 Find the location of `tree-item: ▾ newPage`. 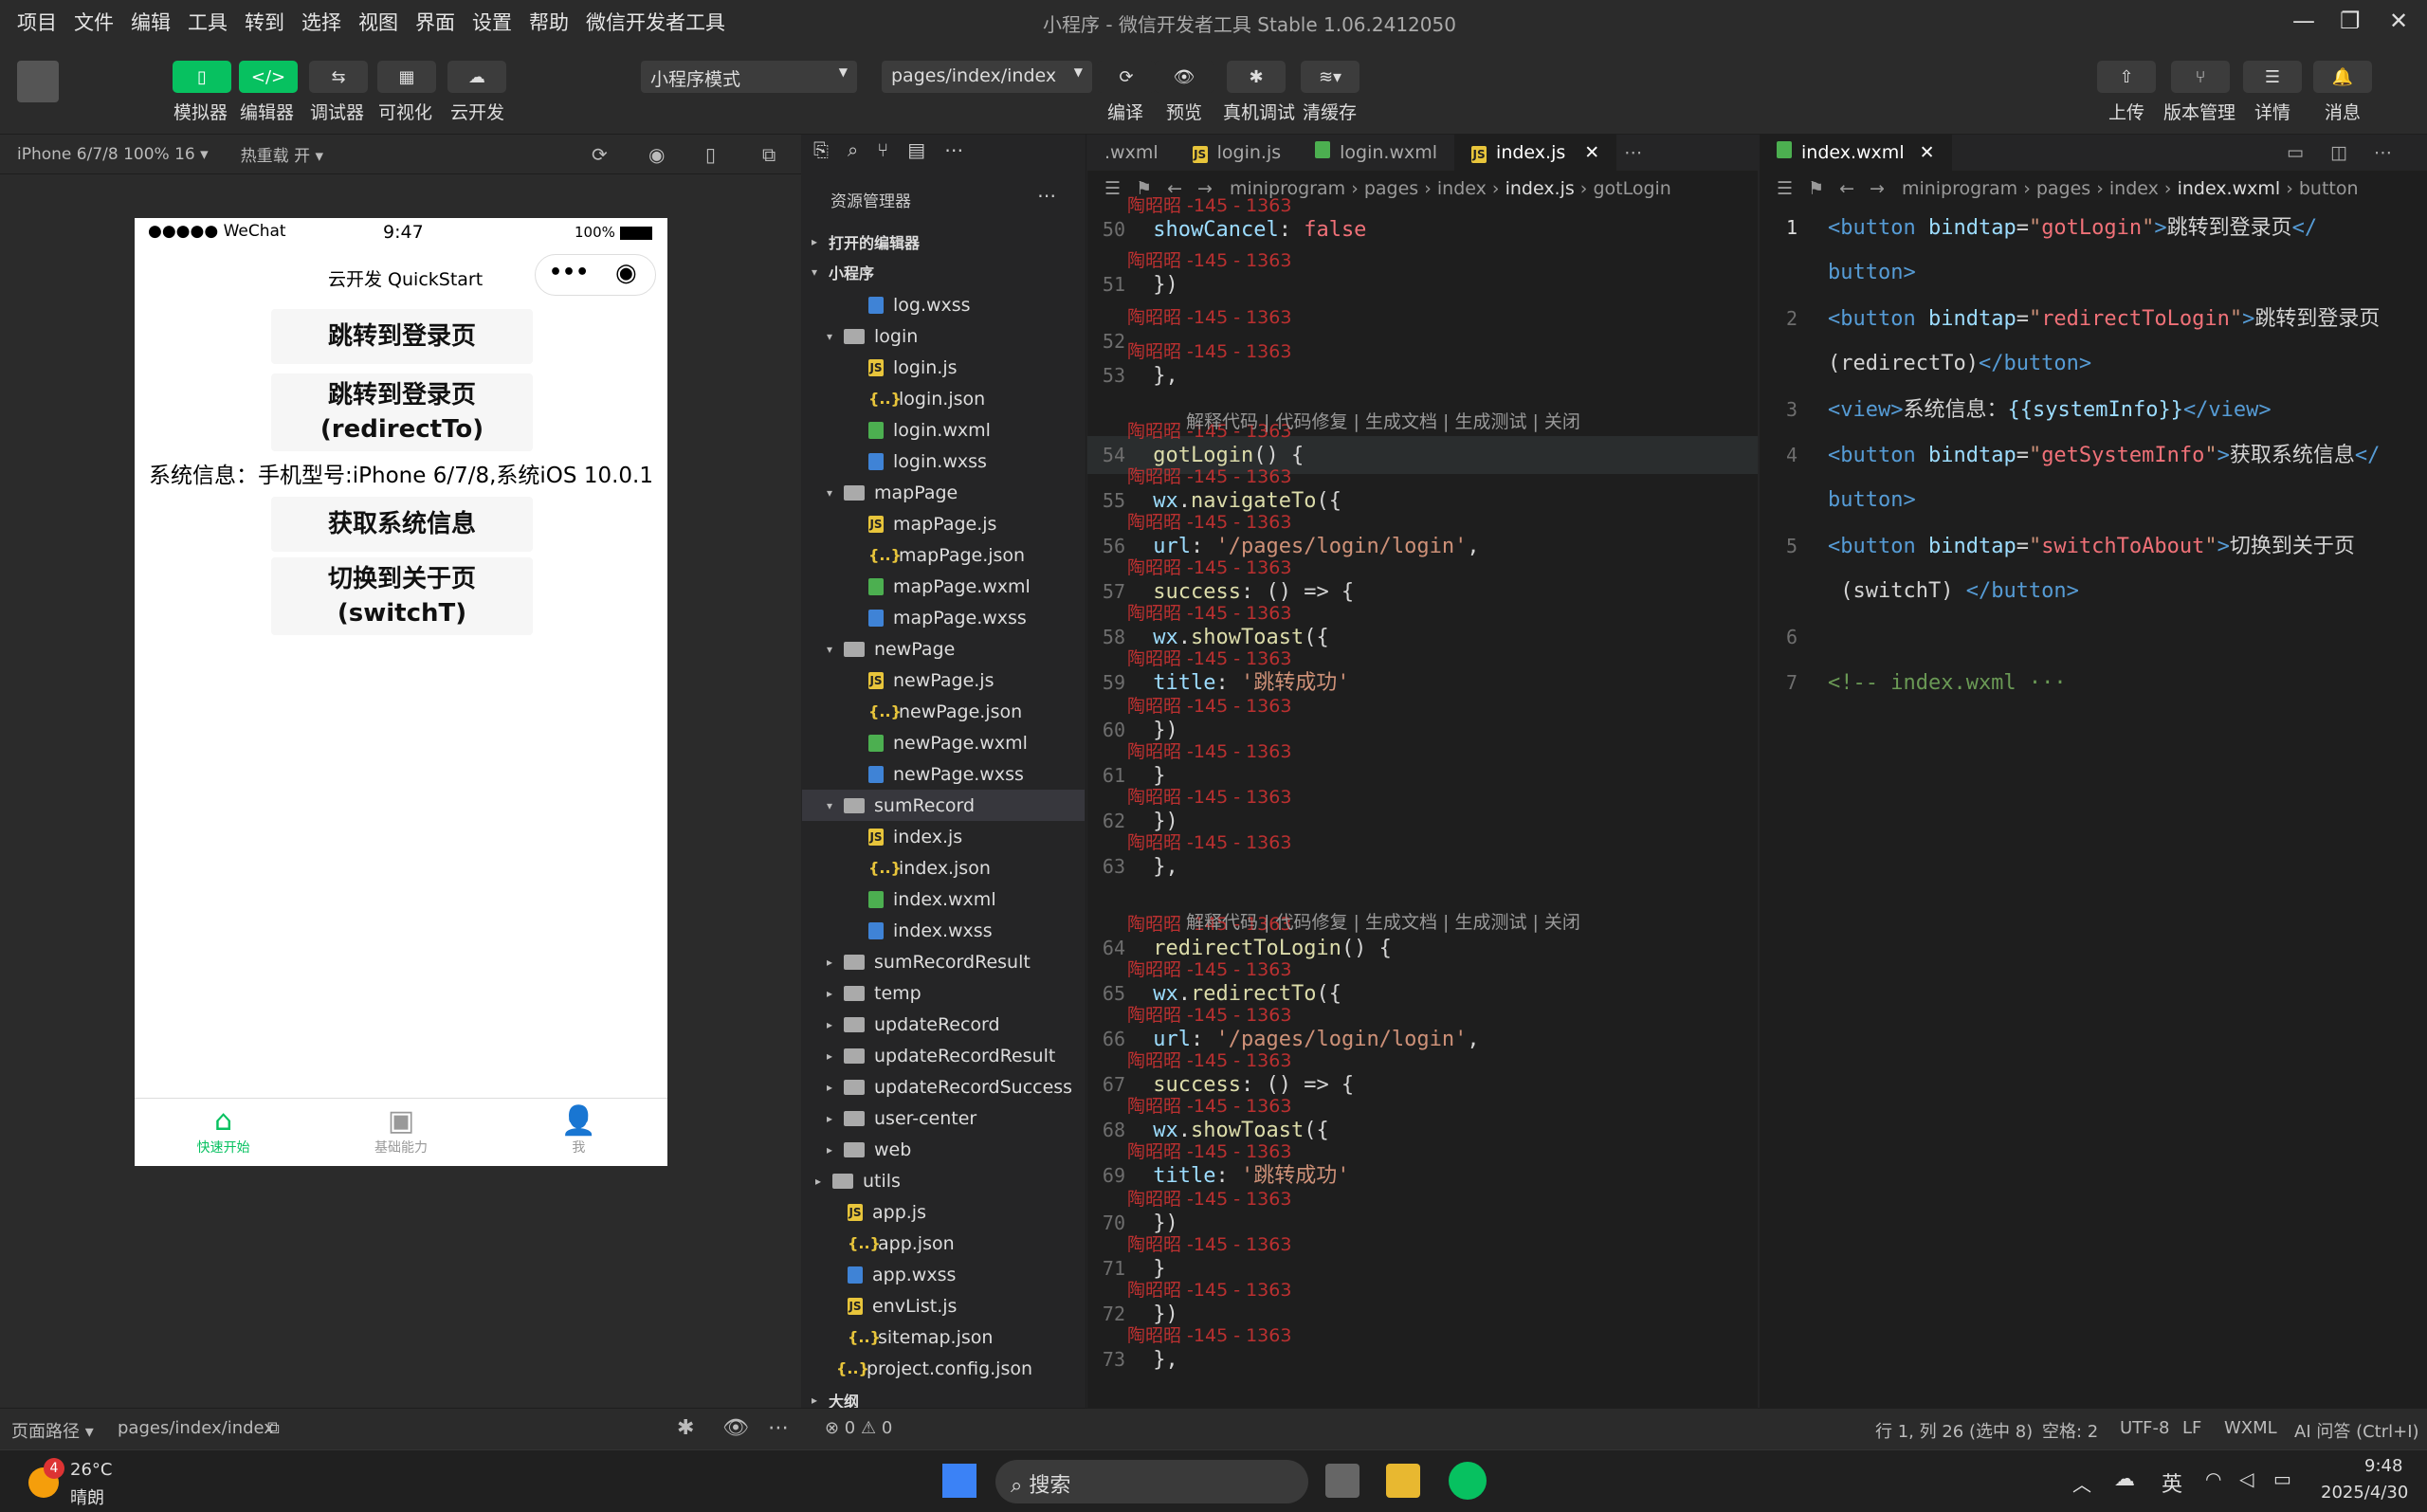

tree-item: ▾ newPage is located at coordinates (878, 649).